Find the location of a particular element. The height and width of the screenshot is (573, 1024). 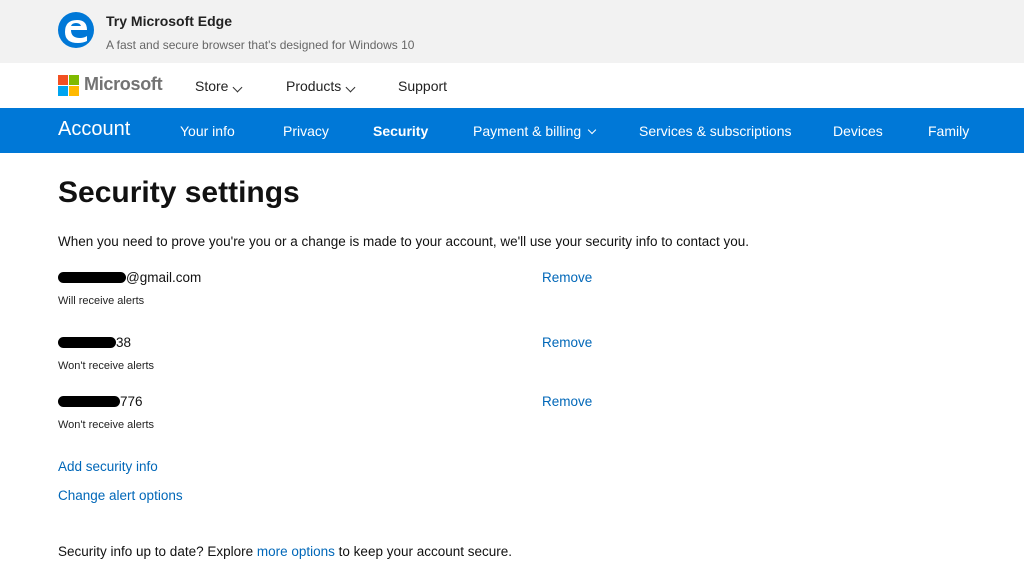

tab-label: Family is located at coordinates (949, 131).